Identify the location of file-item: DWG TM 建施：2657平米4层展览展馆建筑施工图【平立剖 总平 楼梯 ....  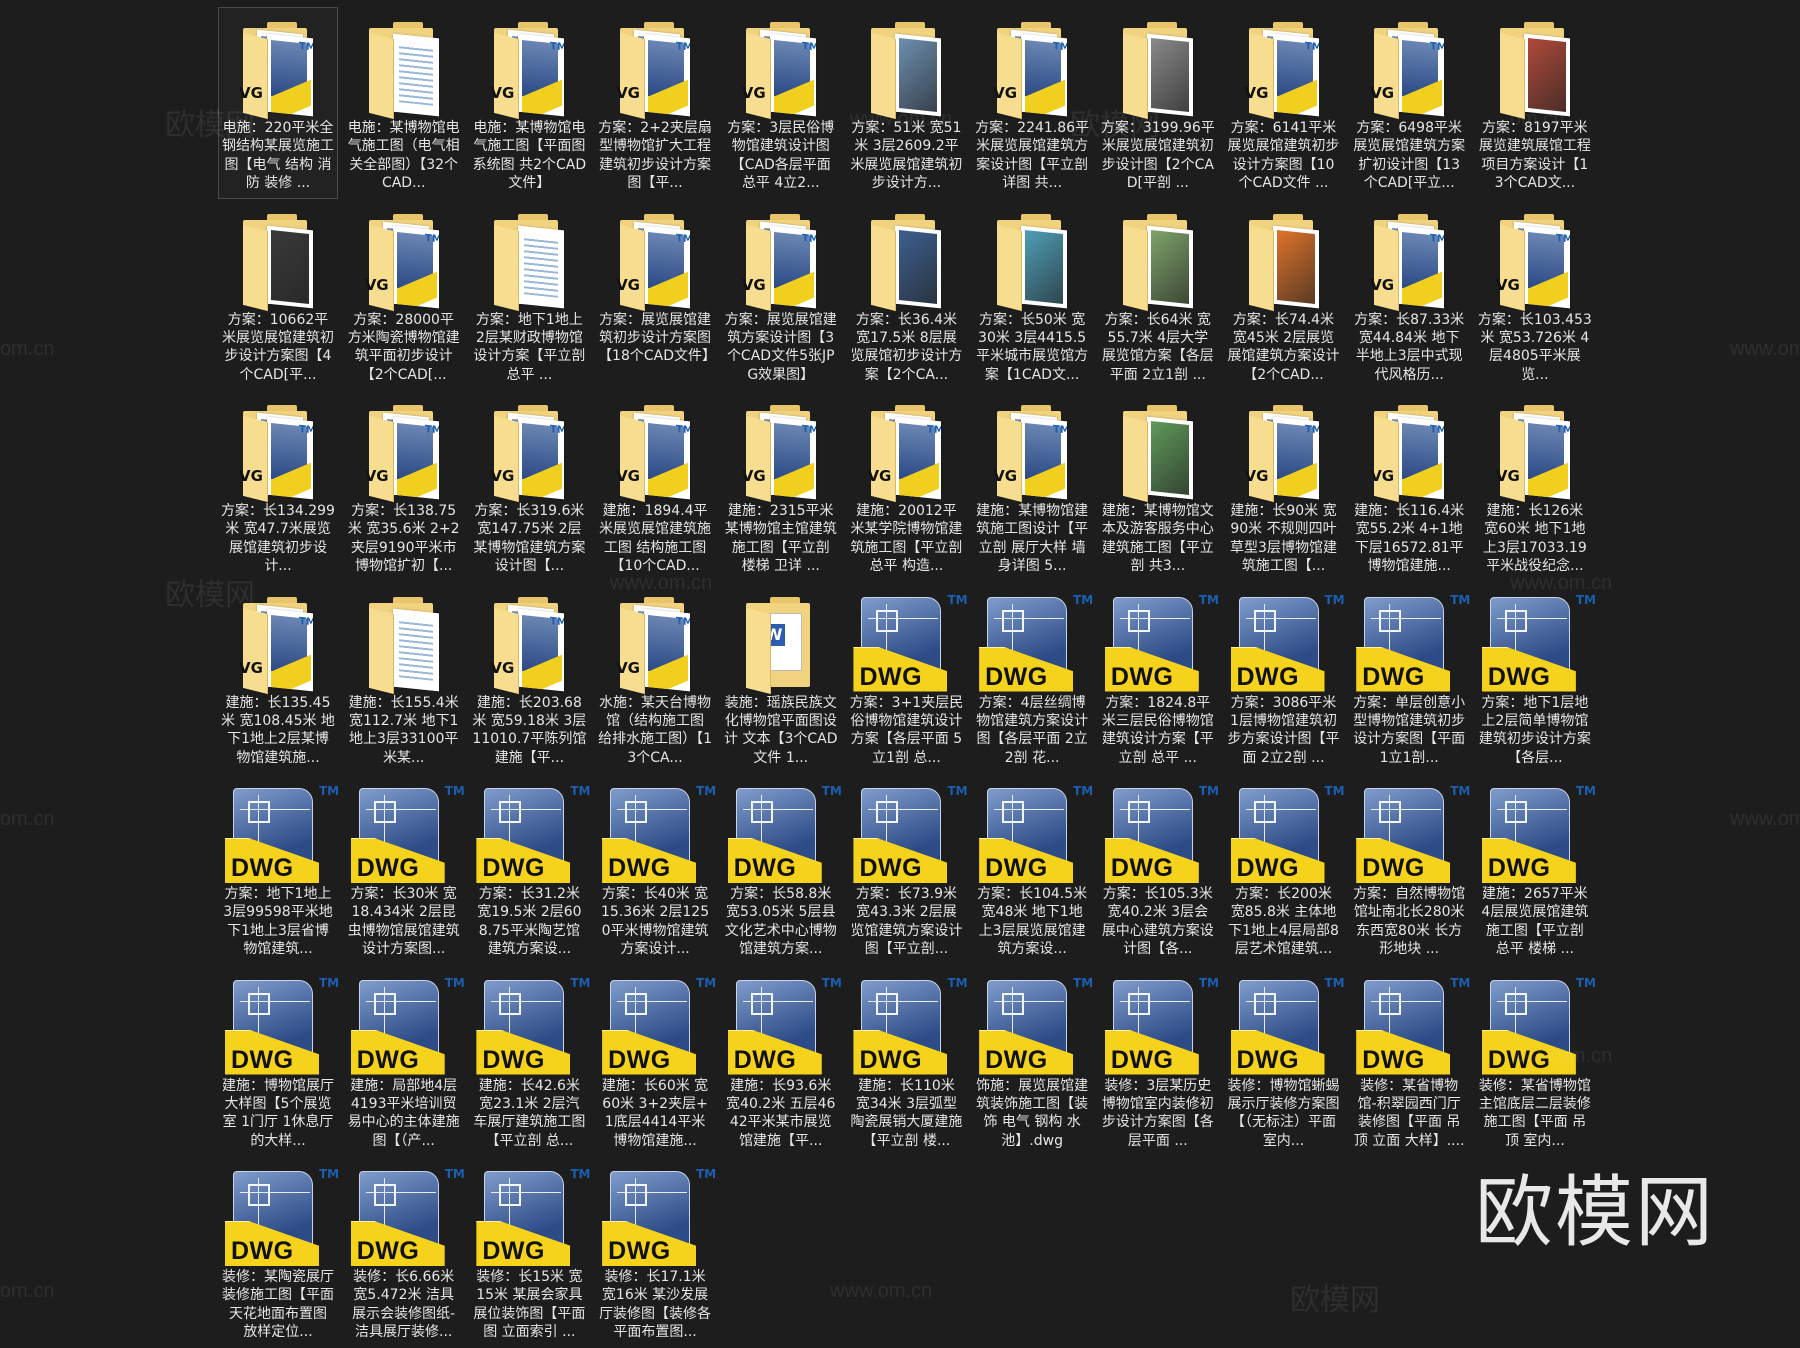
(1535, 869).